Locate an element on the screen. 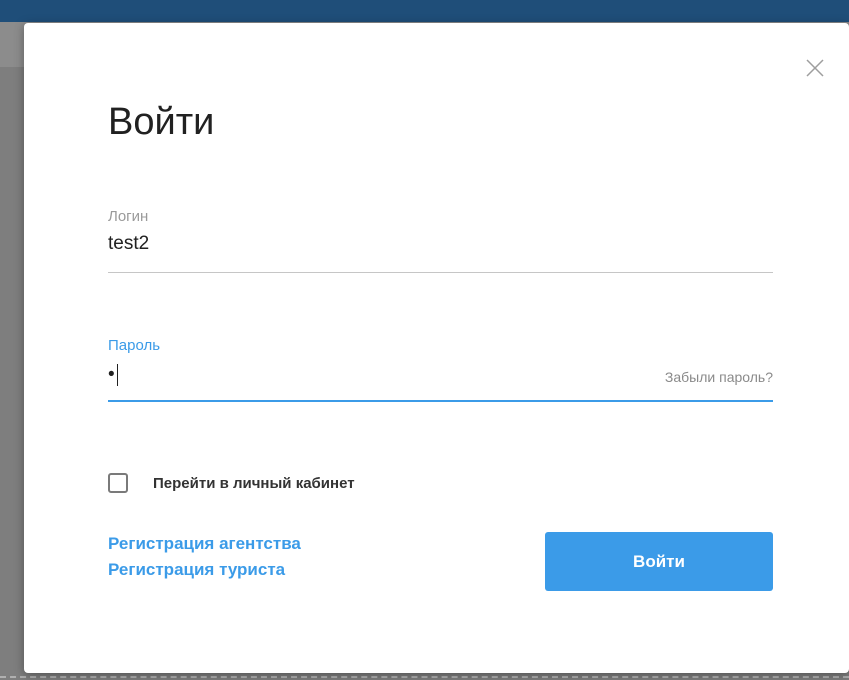 Image resolution: width=849 pixels, height=680 pixels. go-to-cabinet-label: Перейти в личный кабинет is located at coordinates (254, 483).